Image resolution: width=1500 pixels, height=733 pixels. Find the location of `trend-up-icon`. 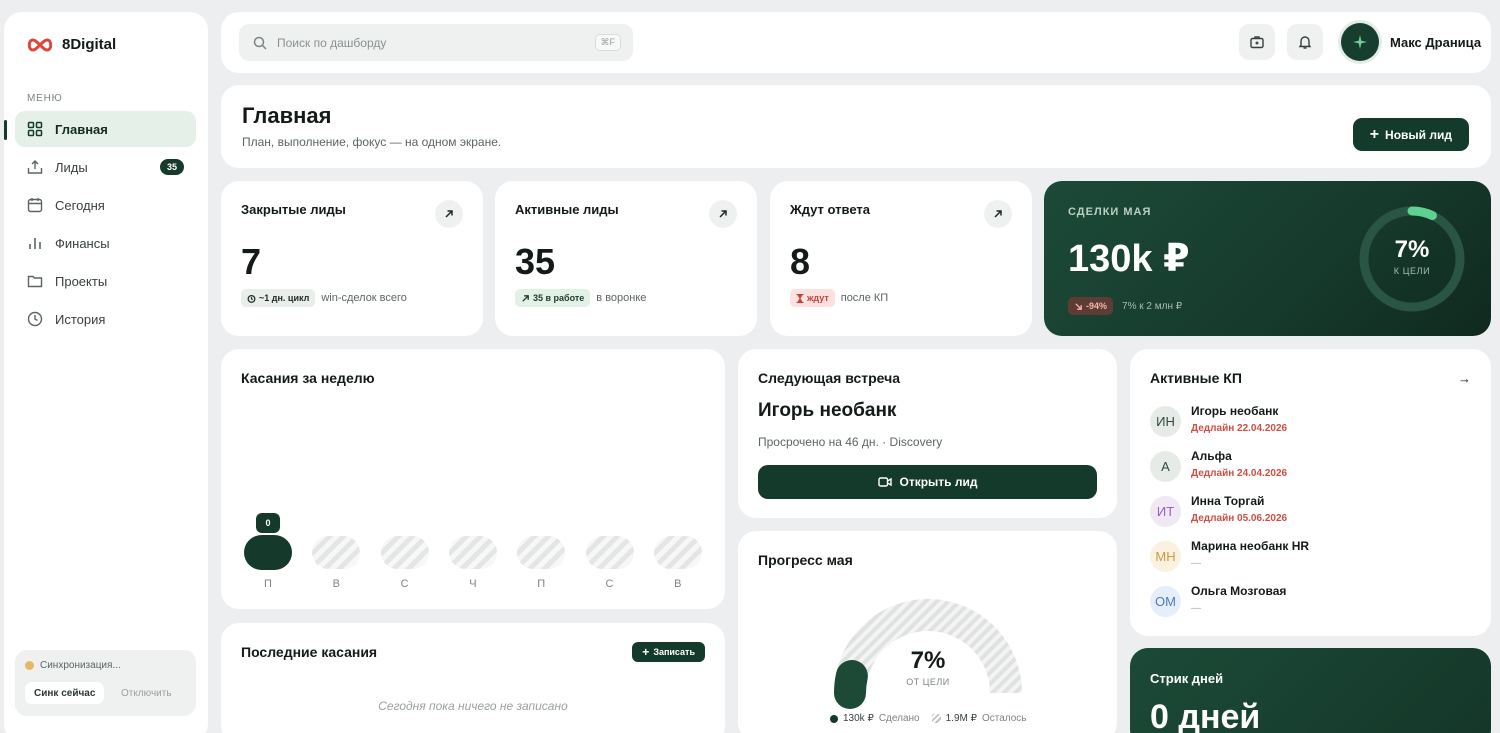

trend-up-icon is located at coordinates (525, 298).